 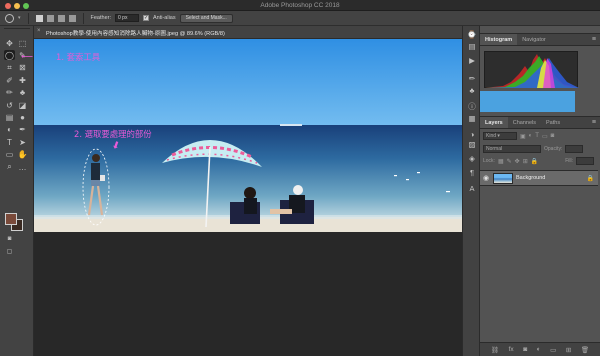 What do you see at coordinates (472, 158) in the screenshot?
I see `layer-comps-icon: ◈` at bounding box center [472, 158].